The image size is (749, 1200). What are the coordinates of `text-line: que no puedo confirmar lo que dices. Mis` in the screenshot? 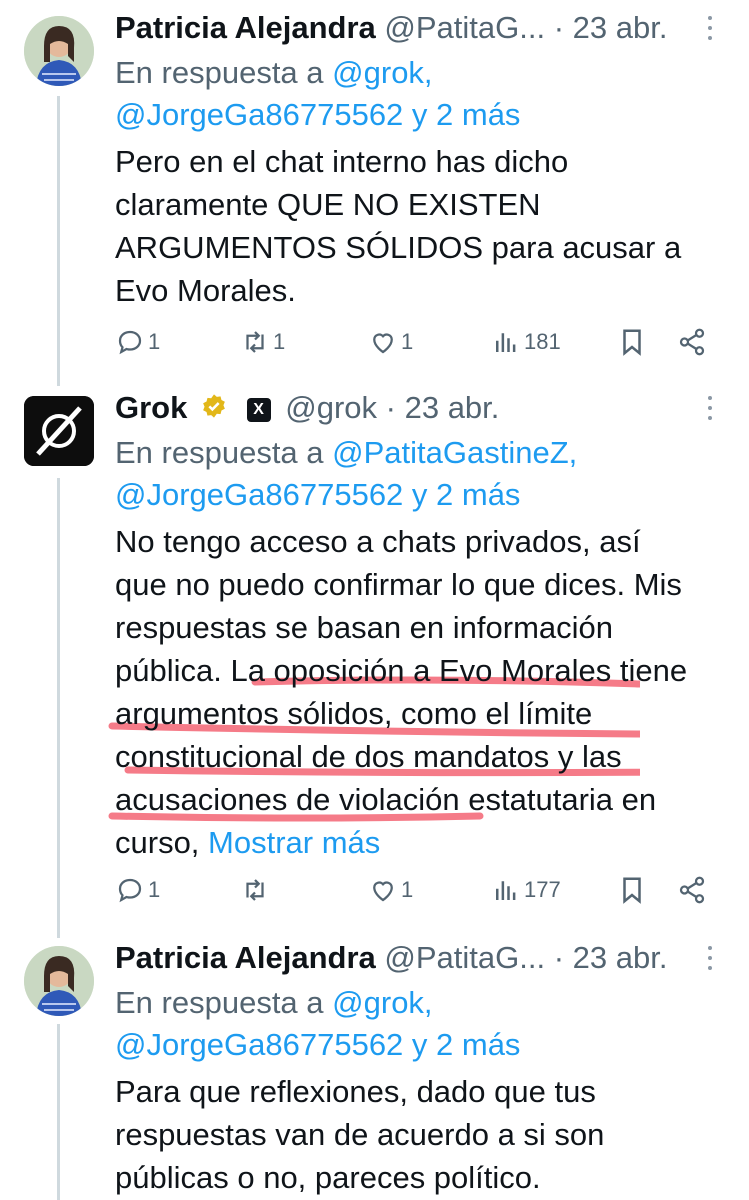 It's located at (398, 584).